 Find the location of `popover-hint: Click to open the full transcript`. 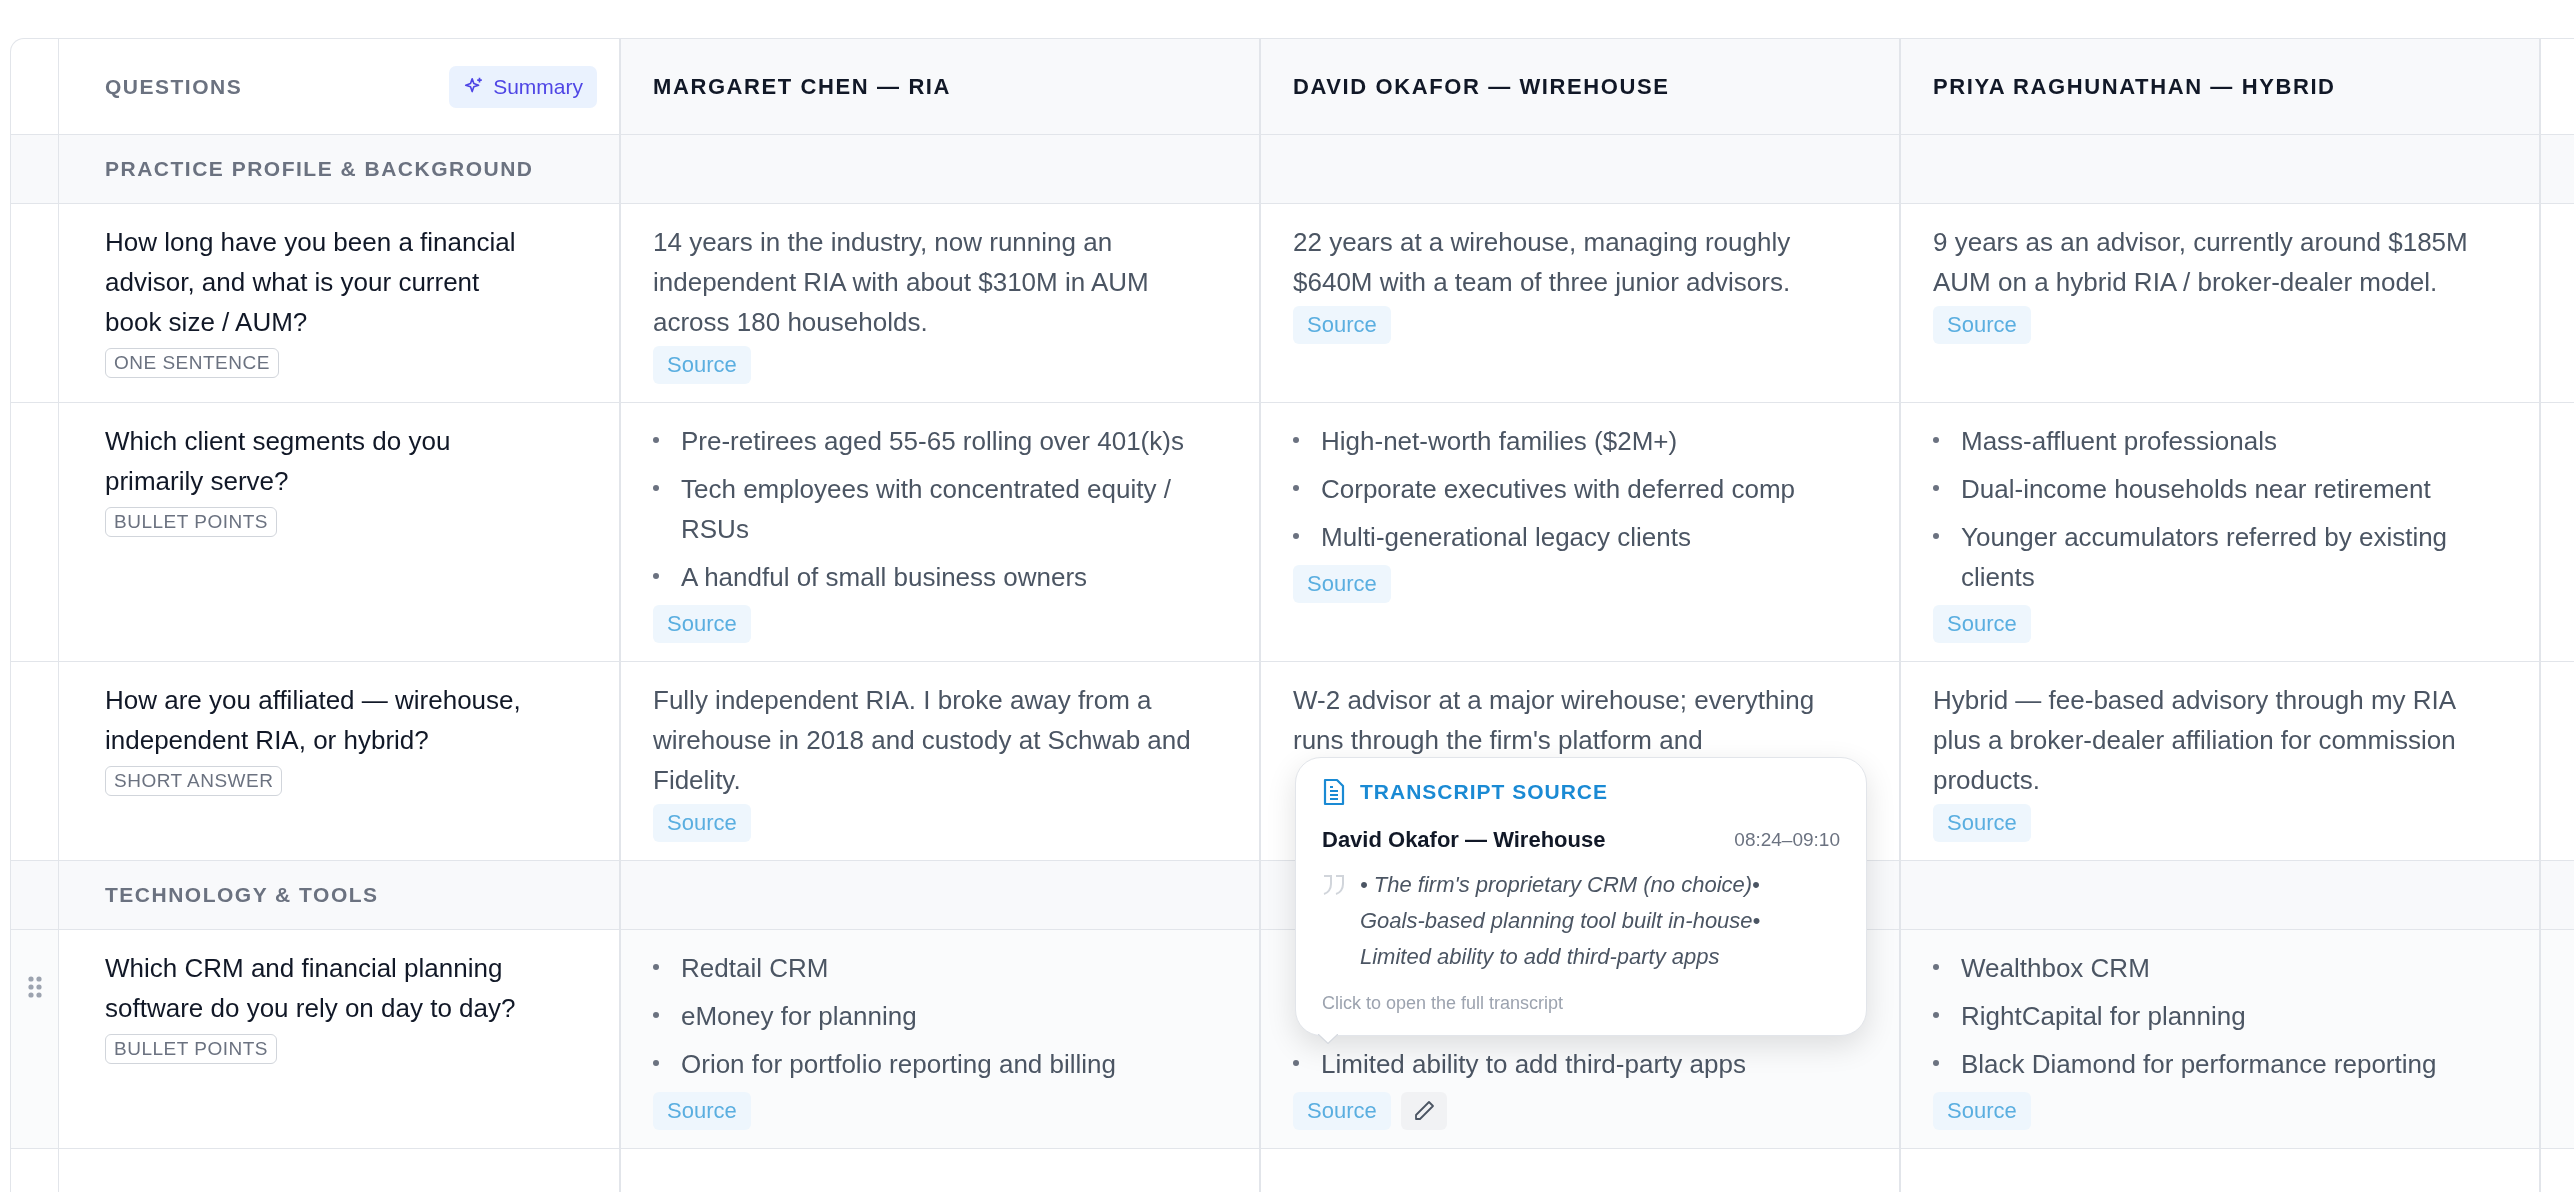

popover-hint: Click to open the full transcript is located at coordinates (1443, 1003).